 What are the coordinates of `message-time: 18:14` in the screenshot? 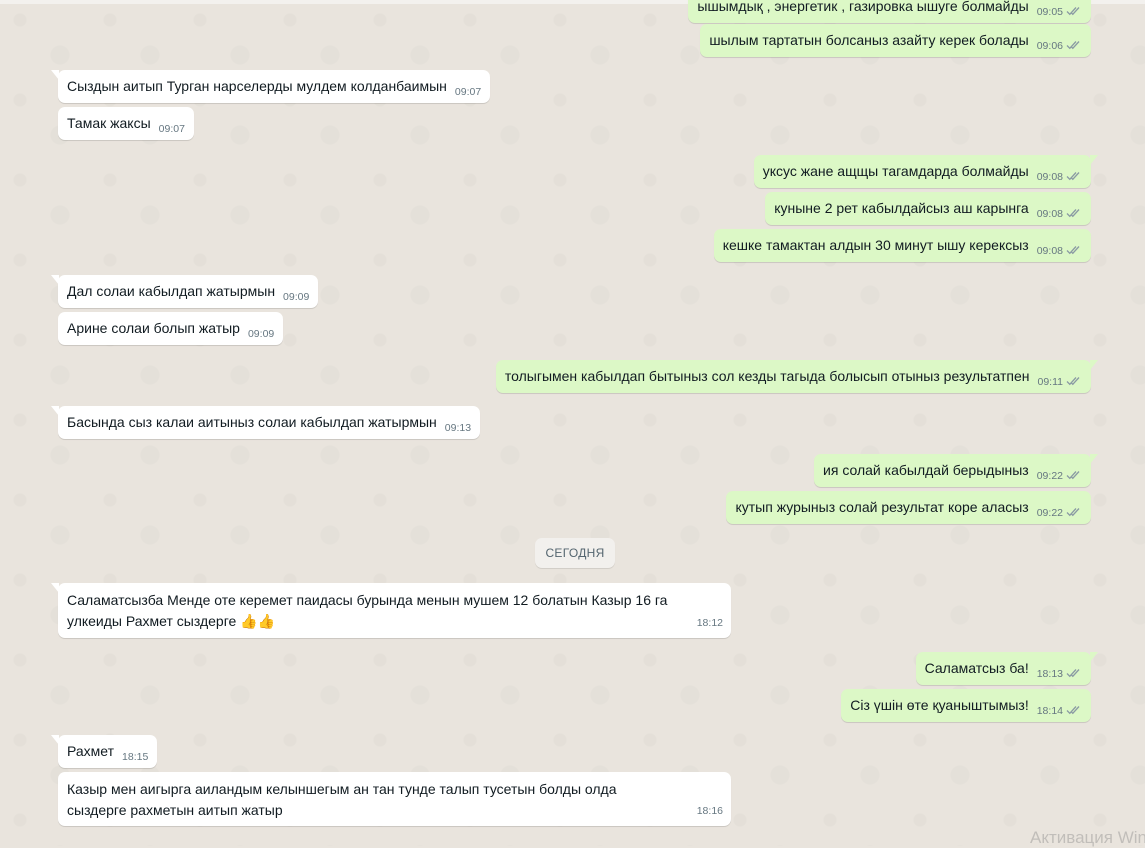 It's located at (1059, 712).